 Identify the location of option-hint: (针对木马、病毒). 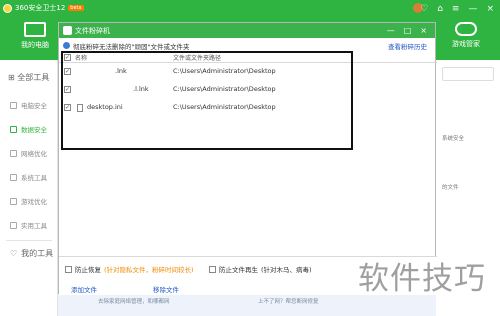
(286, 270).